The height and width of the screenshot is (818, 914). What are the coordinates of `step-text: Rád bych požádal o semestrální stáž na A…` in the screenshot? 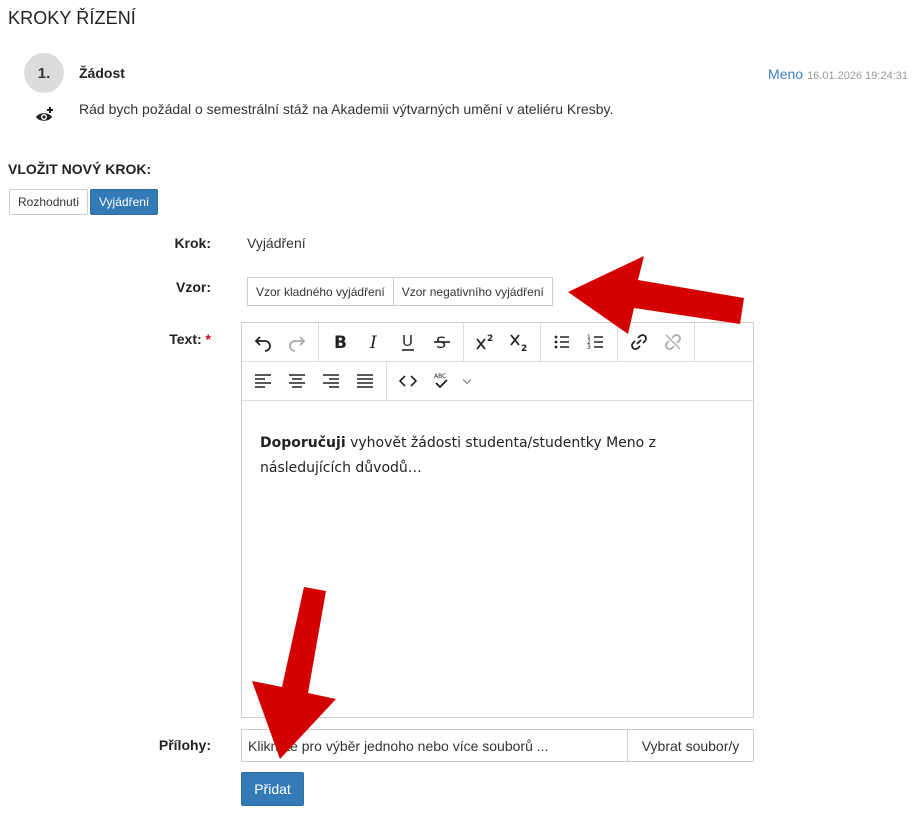 It's located at (346, 109).